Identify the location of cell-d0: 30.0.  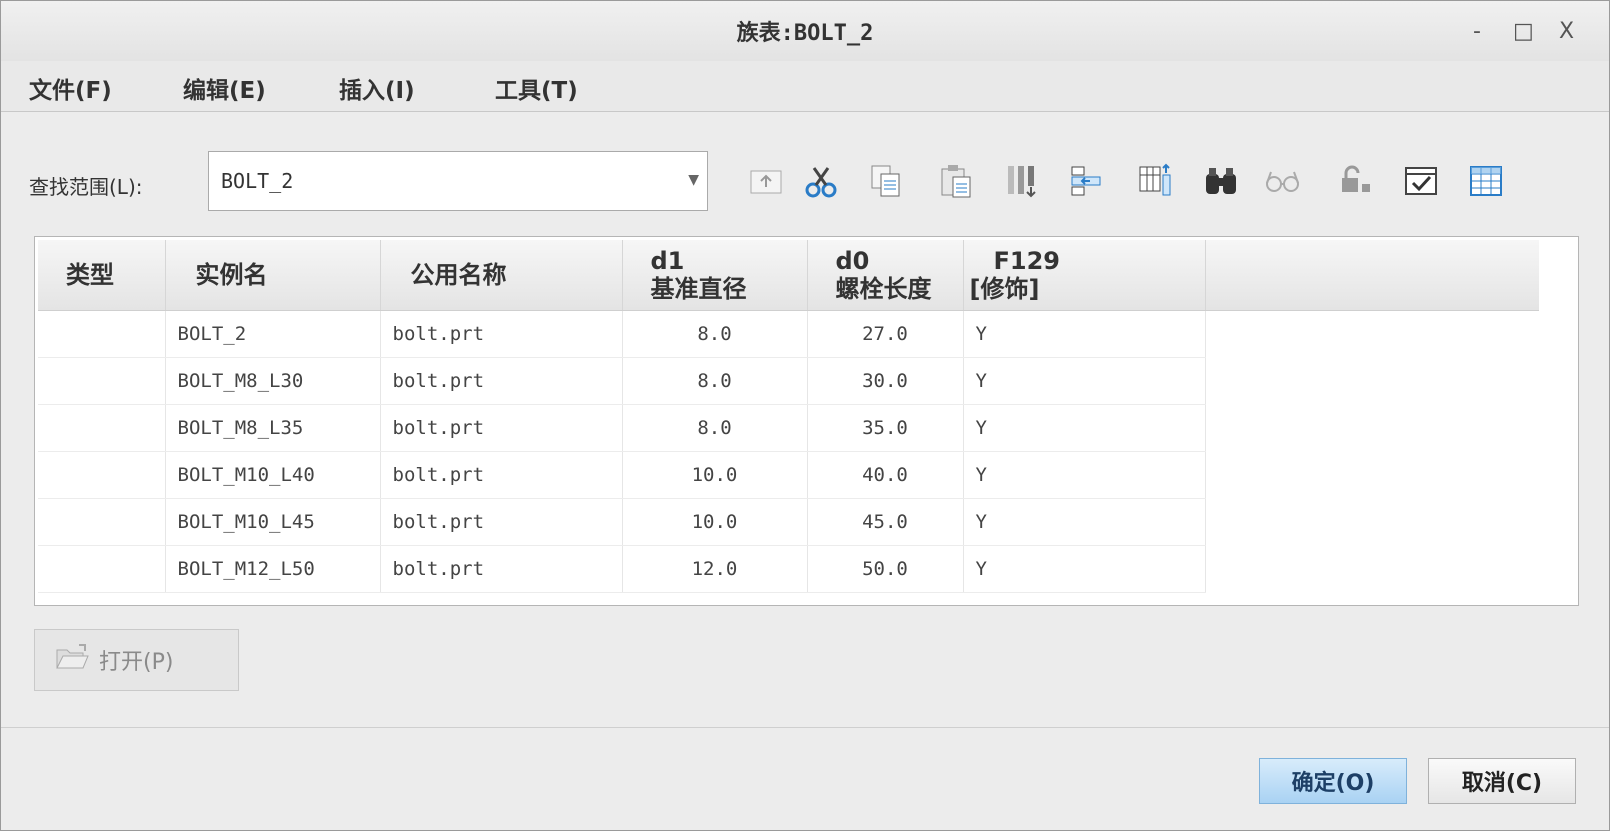
(885, 381).